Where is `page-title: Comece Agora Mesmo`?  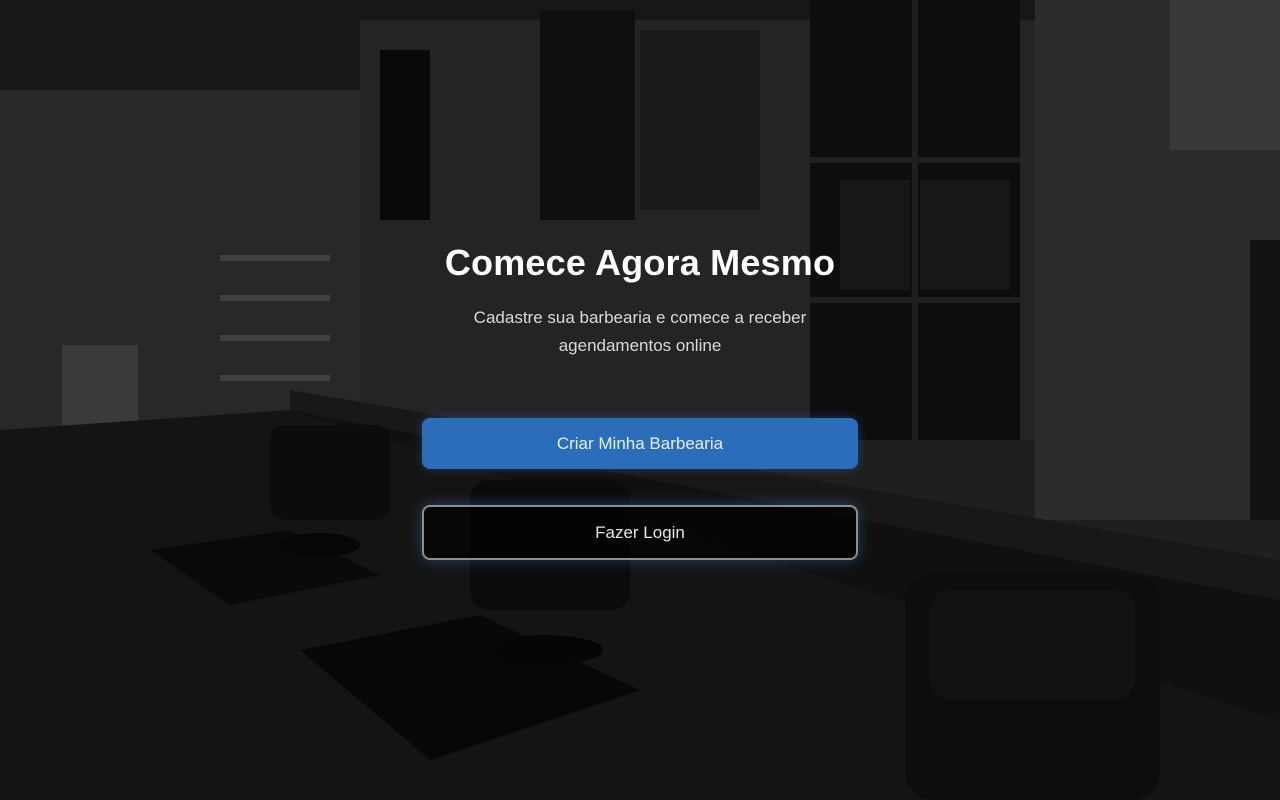
page-title: Comece Agora Mesmo is located at coordinates (640, 262).